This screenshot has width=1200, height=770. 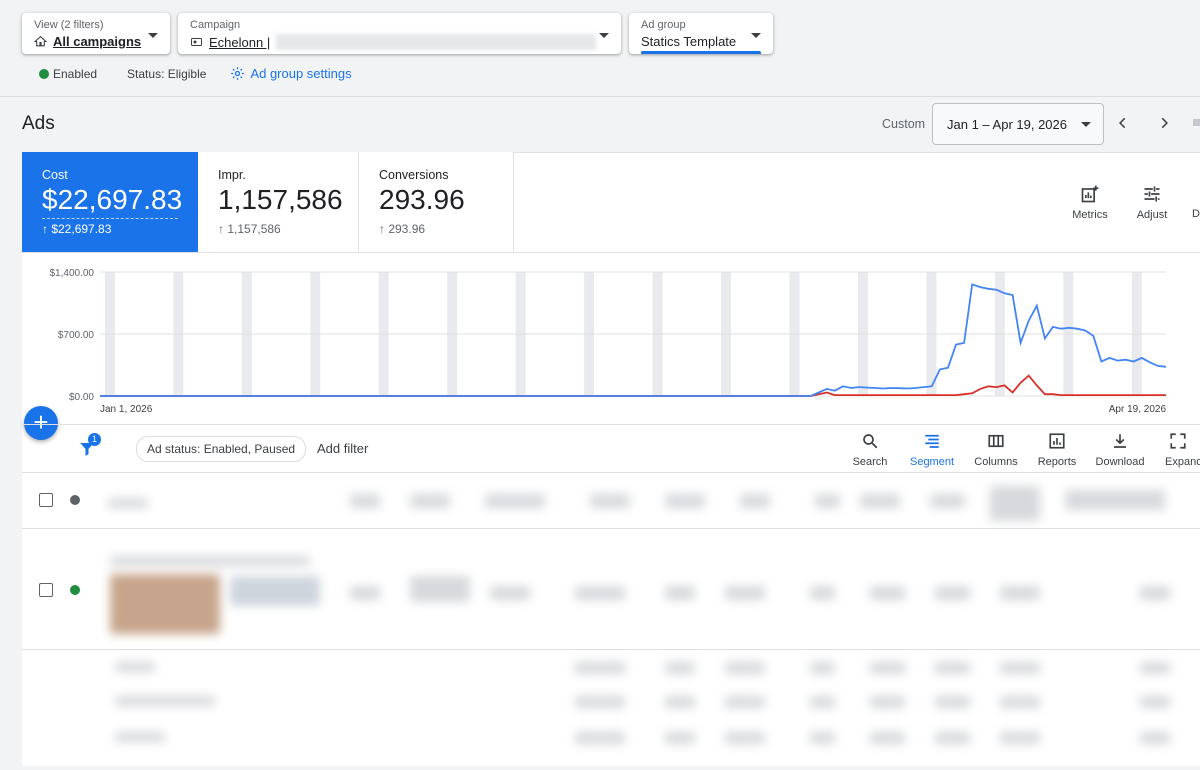 I want to click on date-range-select: Jan 1 – Apr 19, 2026, so click(x=1018, y=124).